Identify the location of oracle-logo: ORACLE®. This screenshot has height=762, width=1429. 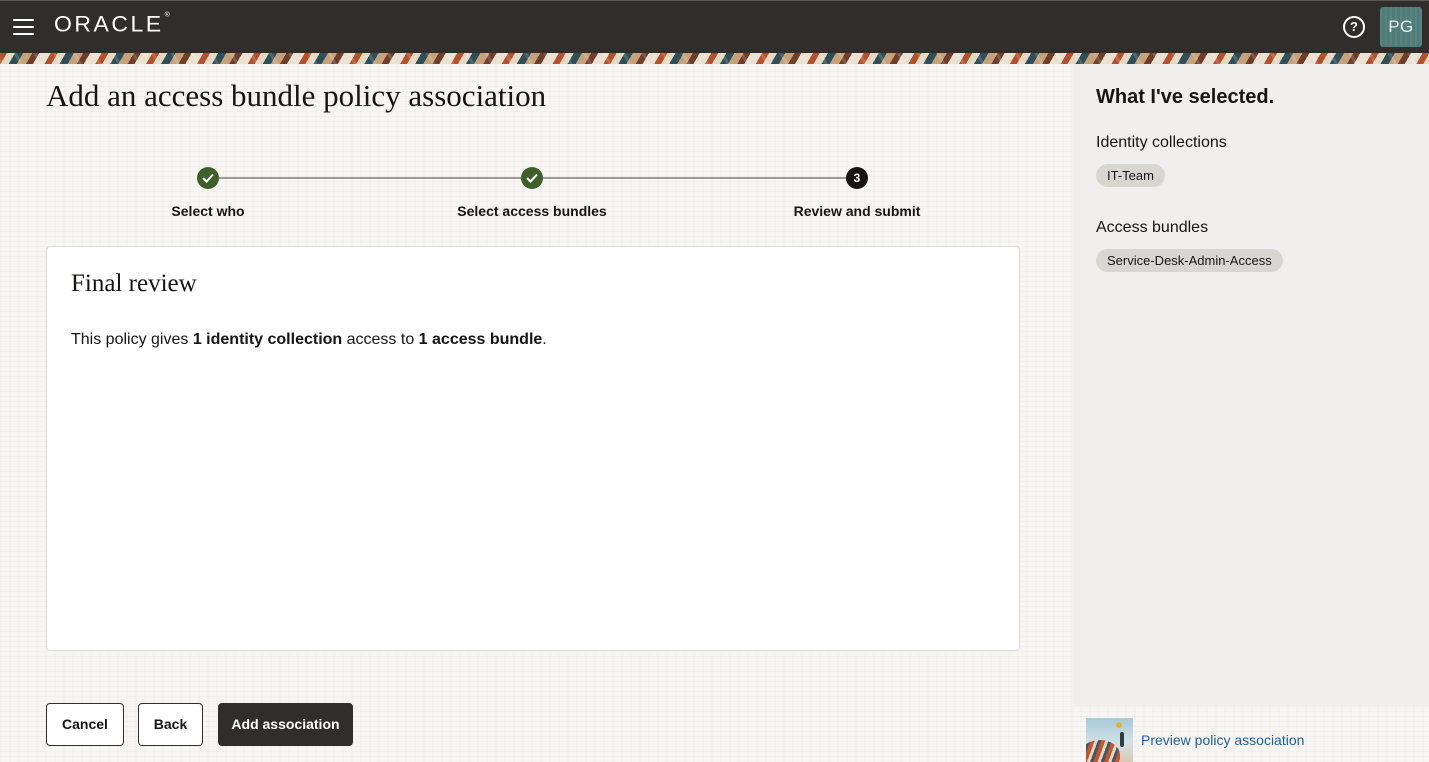
(112, 25).